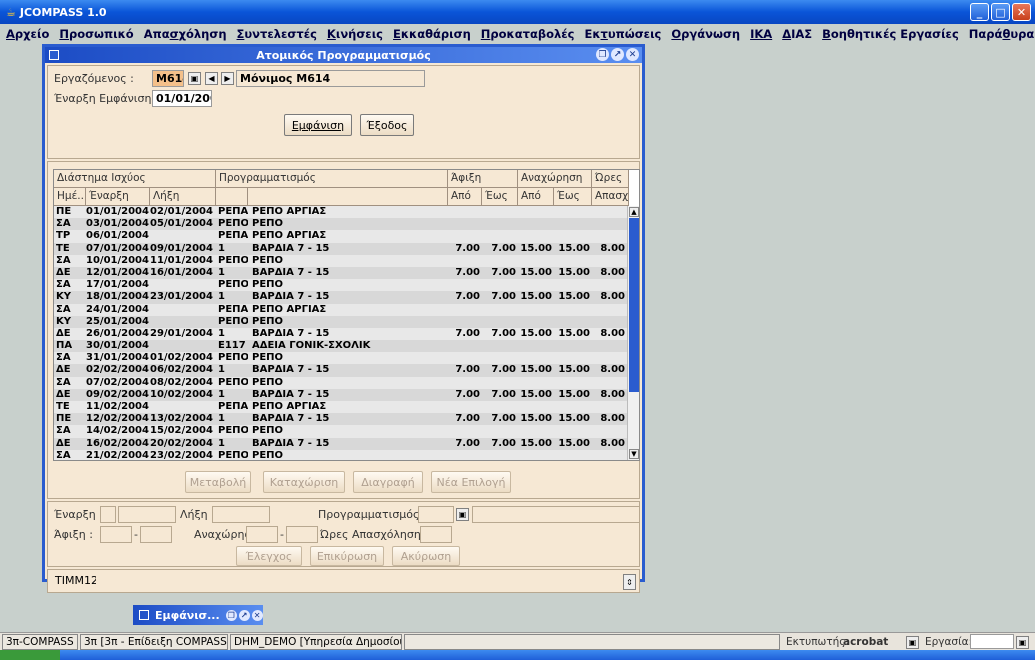 Image resolution: width=1035 pixels, height=660 pixels. Describe the element at coordinates (232, 197) in the screenshot. I see `header-code` at that location.